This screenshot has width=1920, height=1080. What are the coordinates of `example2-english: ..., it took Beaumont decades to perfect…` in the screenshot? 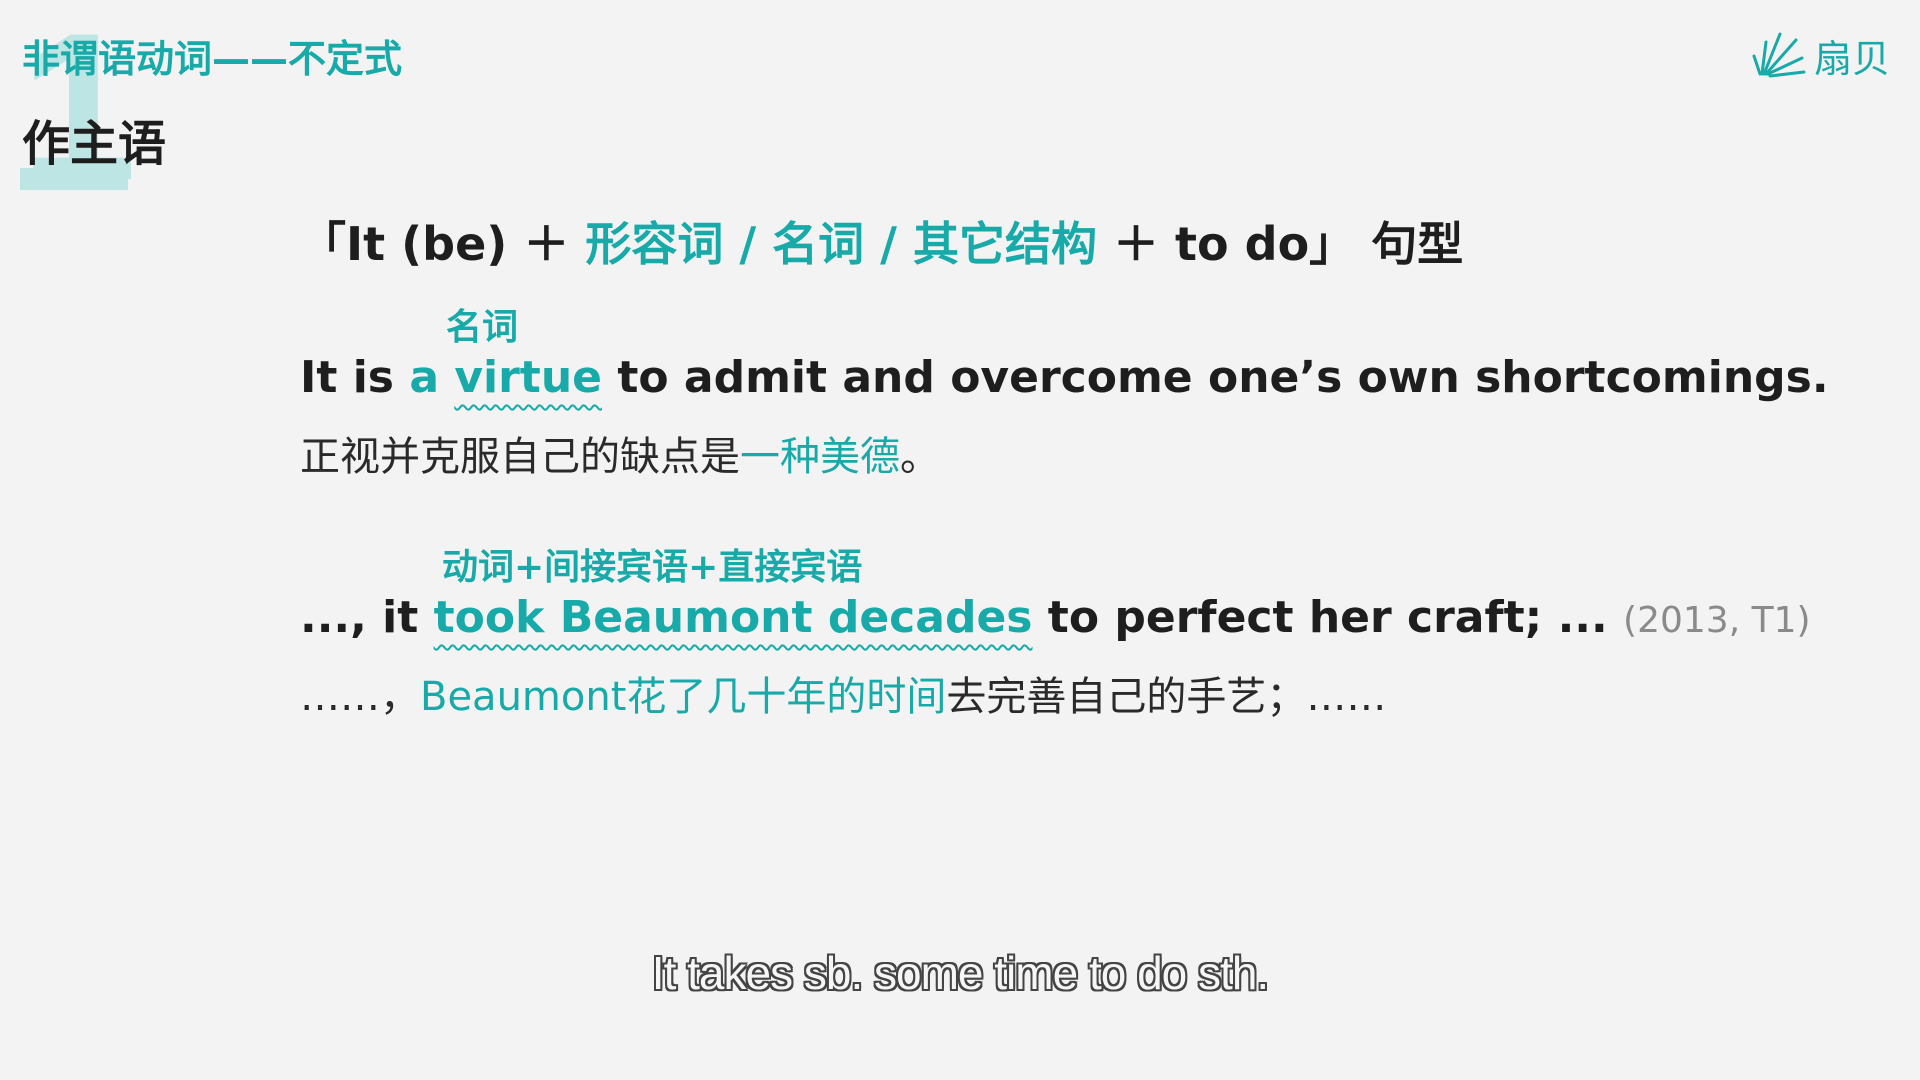 It's located at (1055, 617).